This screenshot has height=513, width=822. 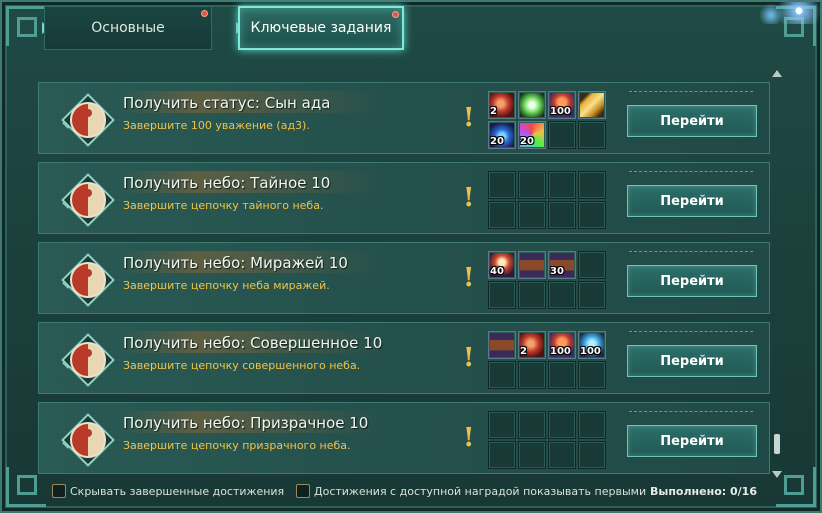 I want to click on task-title: Получить небо: Совершенное 10, so click(x=253, y=343).